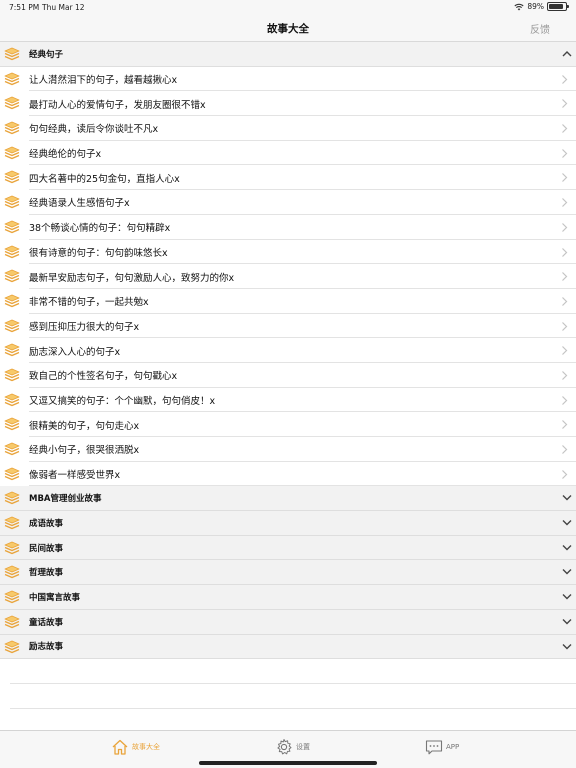  Describe the element at coordinates (122, 401) in the screenshot. I see `list-item-title: 又逗又搞笑的句子：个个幽默，句句俏皮！x` at that location.